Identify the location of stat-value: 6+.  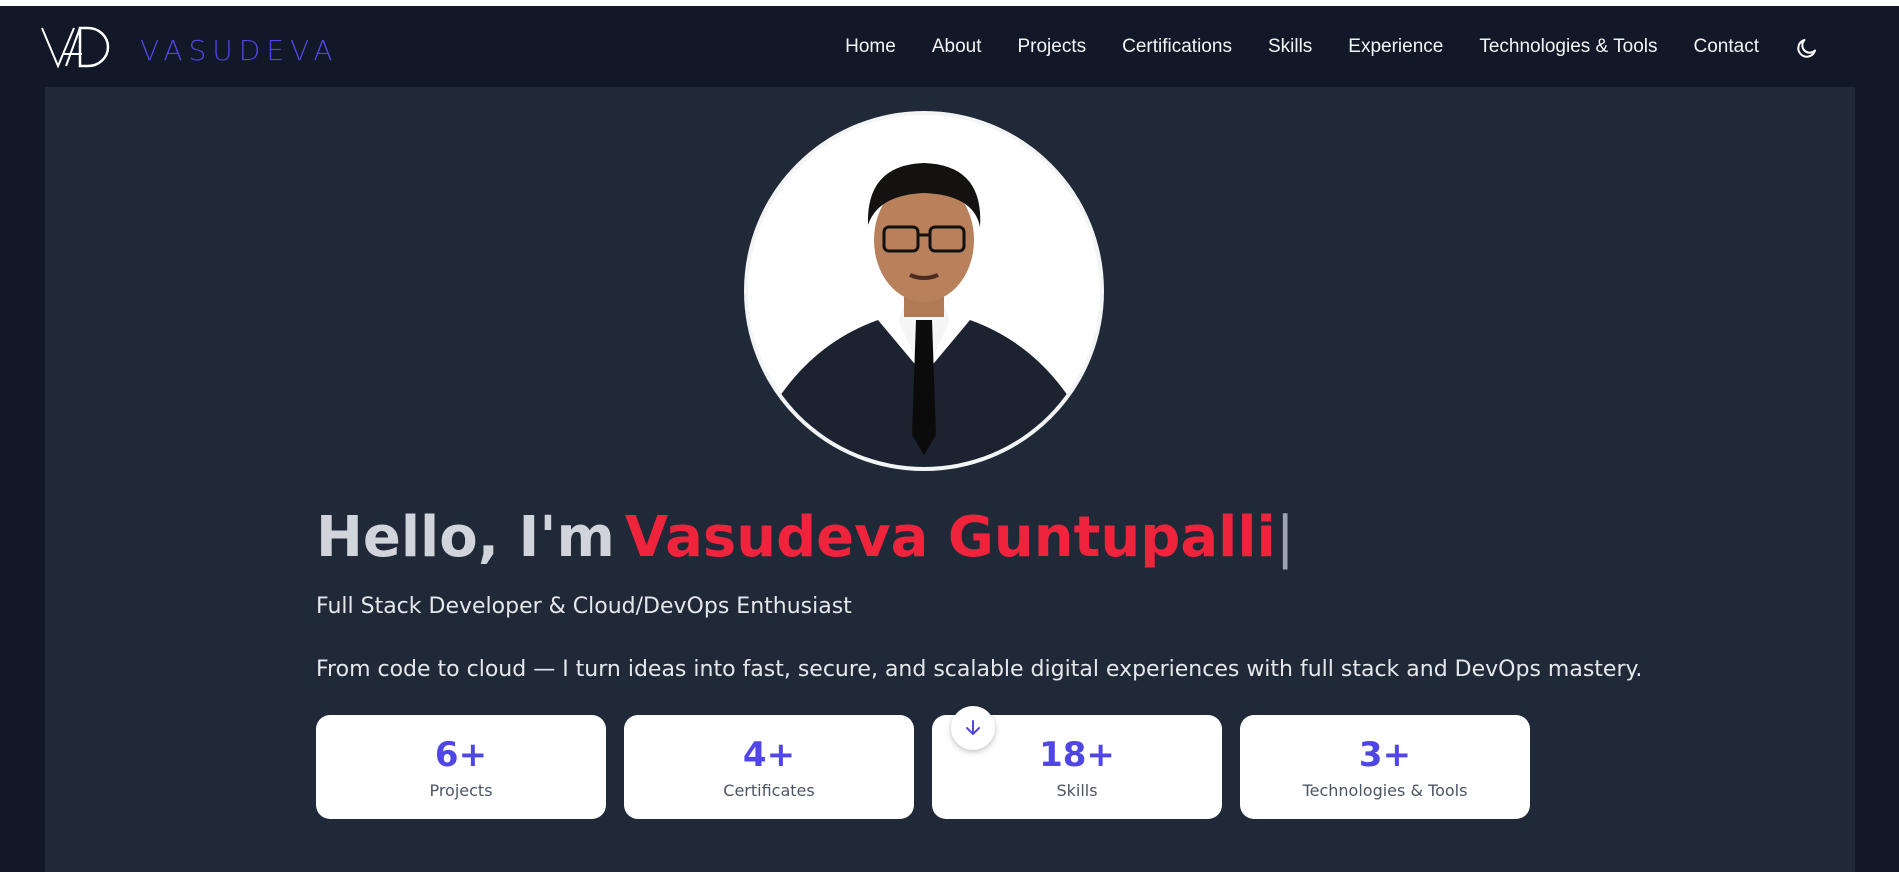
(461, 754).